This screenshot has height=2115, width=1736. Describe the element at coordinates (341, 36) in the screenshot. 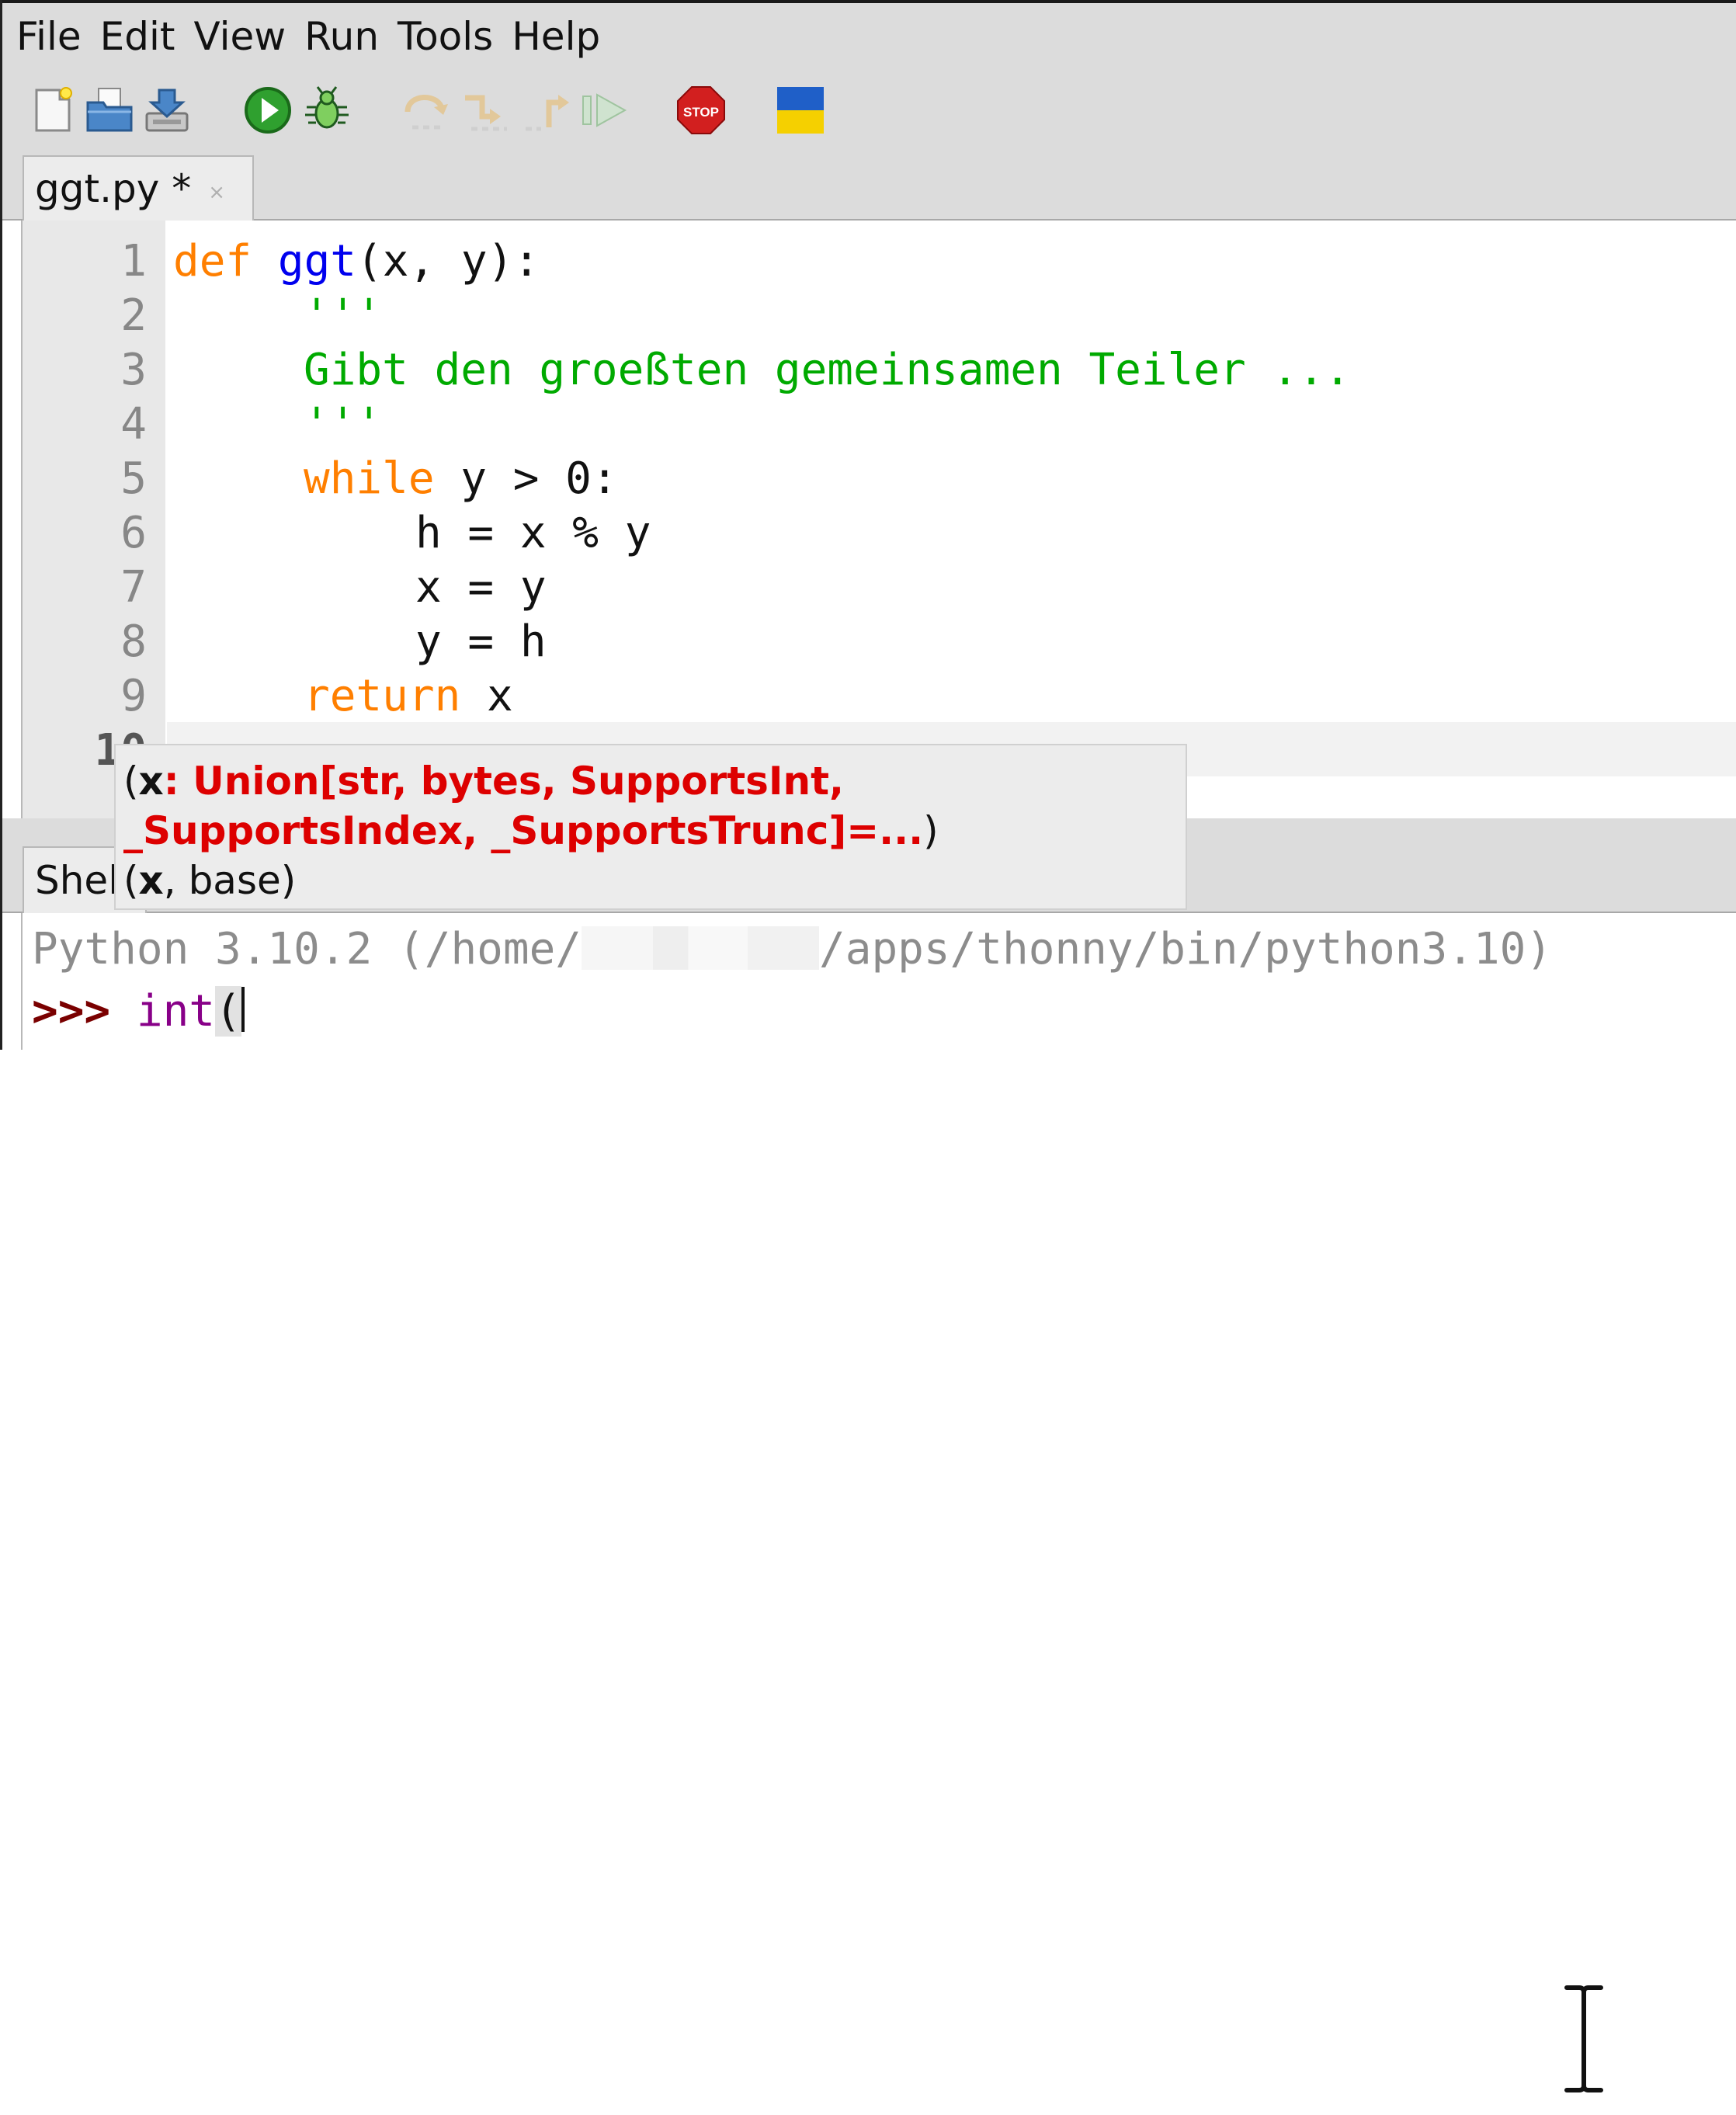

I see `menu-run: Run` at that location.